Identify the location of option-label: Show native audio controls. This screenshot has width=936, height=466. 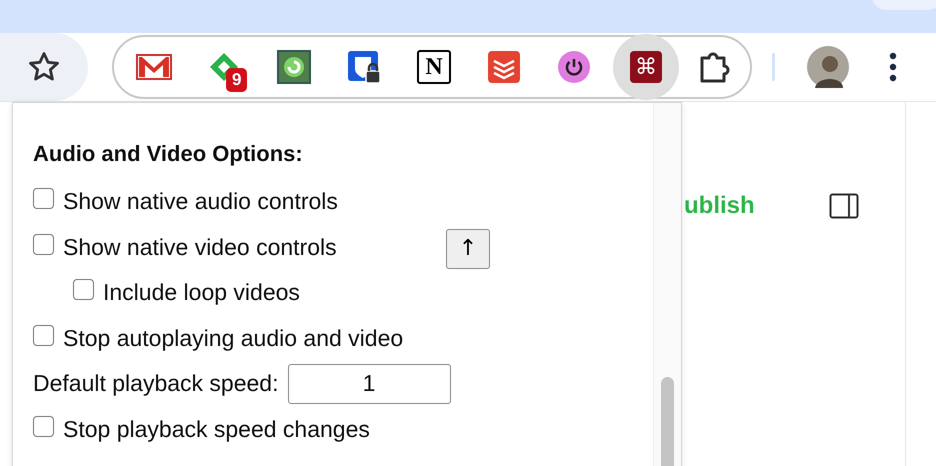
(200, 202).